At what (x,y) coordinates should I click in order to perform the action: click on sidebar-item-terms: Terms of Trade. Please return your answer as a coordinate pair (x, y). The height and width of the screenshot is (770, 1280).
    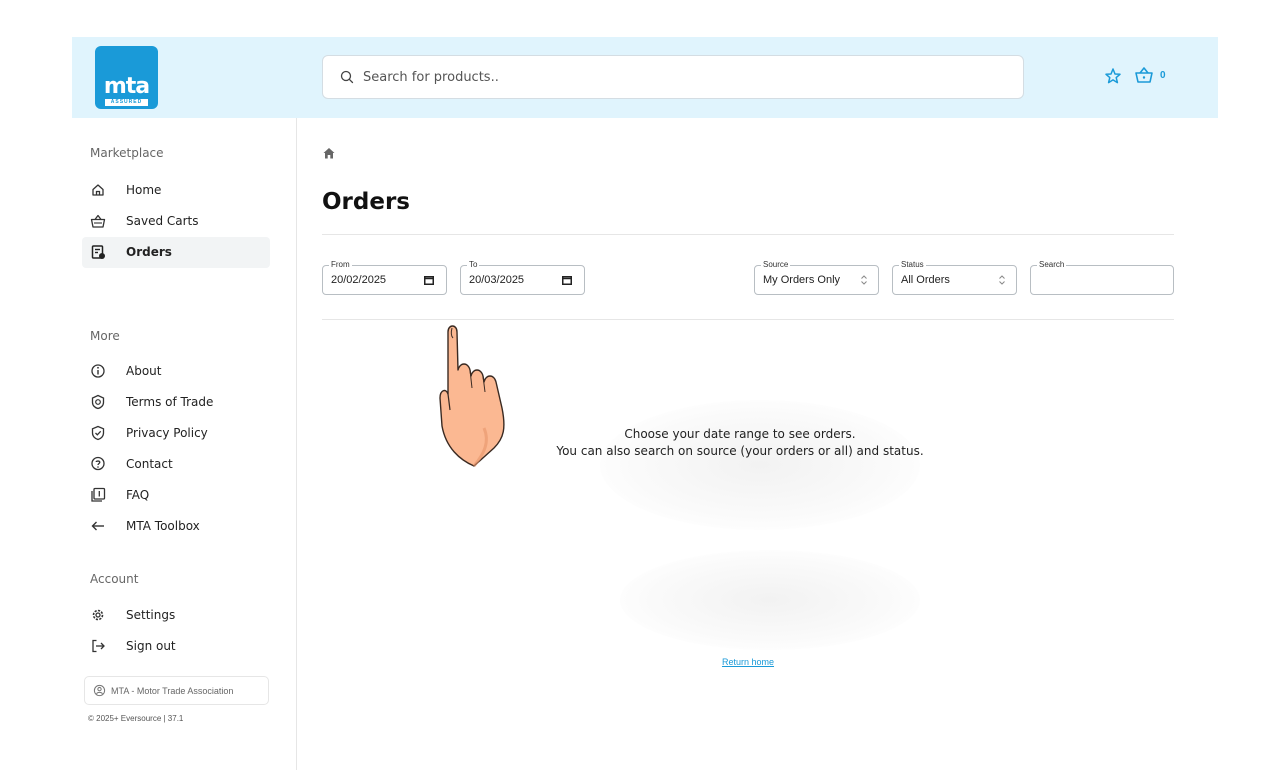
    Looking at the image, I should click on (176, 402).